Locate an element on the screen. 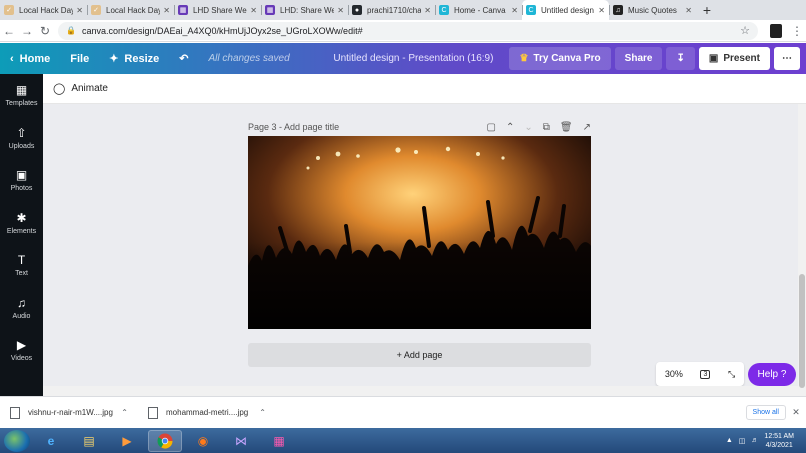 Image resolution: width=806 pixels, height=453 pixels. resize-button: ✦ Resize is located at coordinates (134, 58).